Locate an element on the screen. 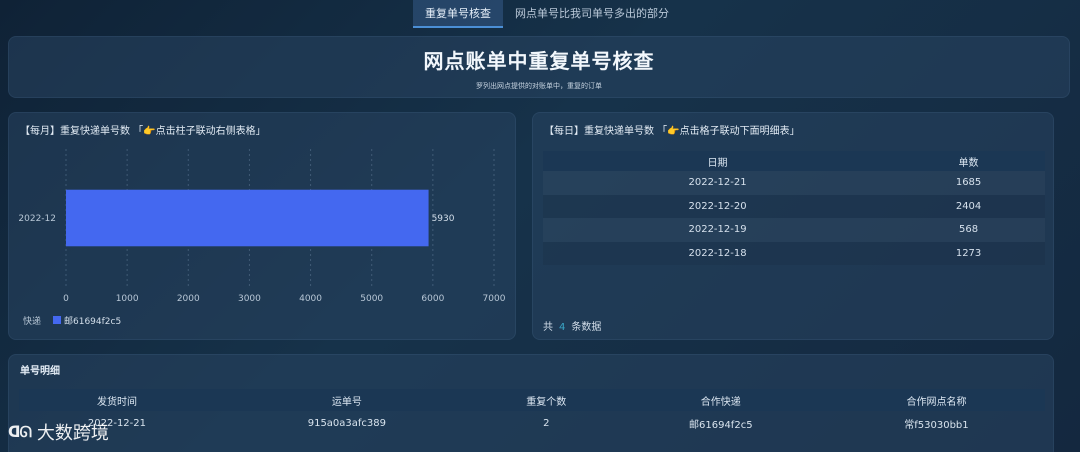 This screenshot has height=452, width=1080. column-header-express: 合作快递 is located at coordinates (720, 400).